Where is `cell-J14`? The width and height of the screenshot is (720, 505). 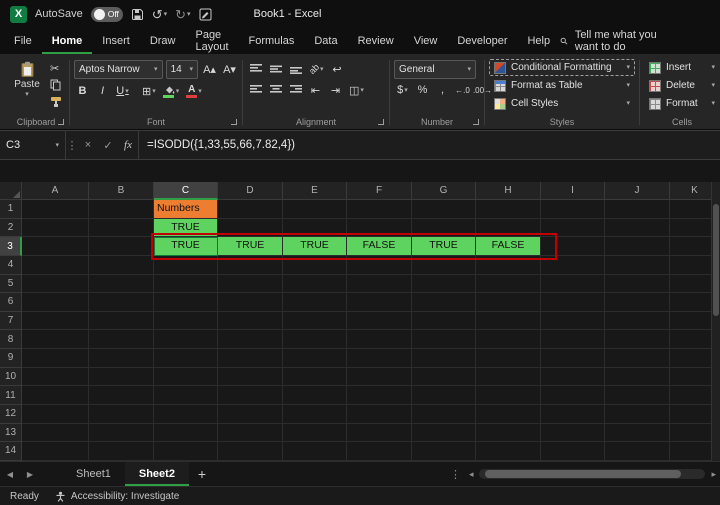
cell-J14 is located at coordinates (637, 451).